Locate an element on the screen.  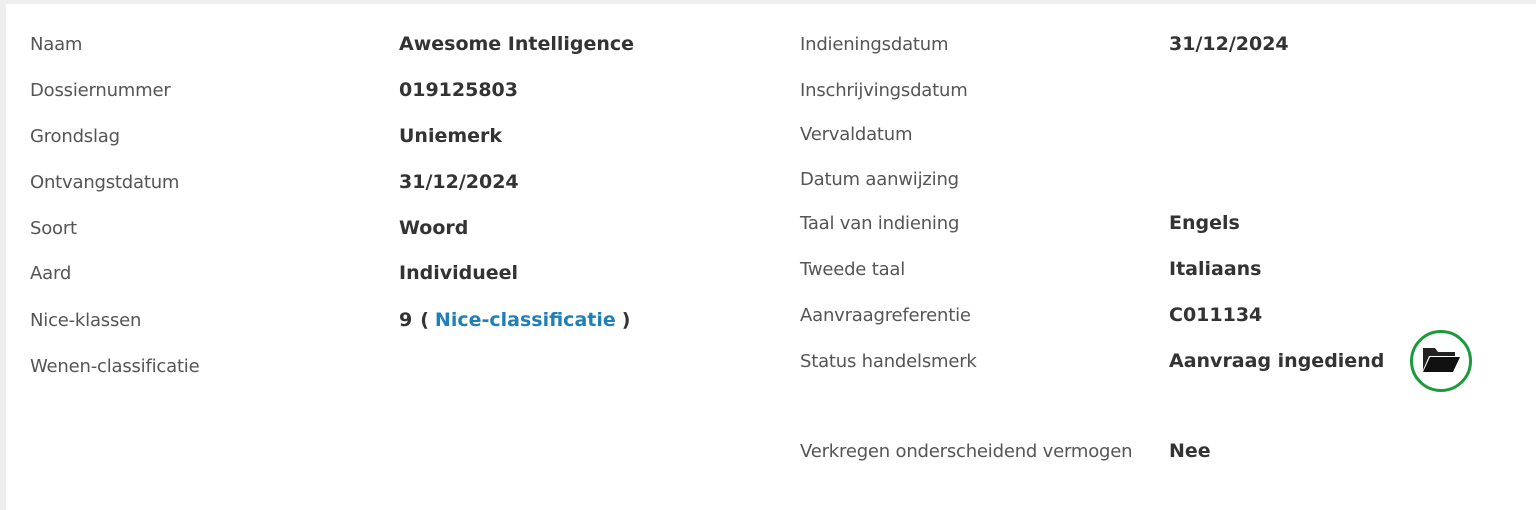
value-aard: Individueel is located at coordinates (459, 273).